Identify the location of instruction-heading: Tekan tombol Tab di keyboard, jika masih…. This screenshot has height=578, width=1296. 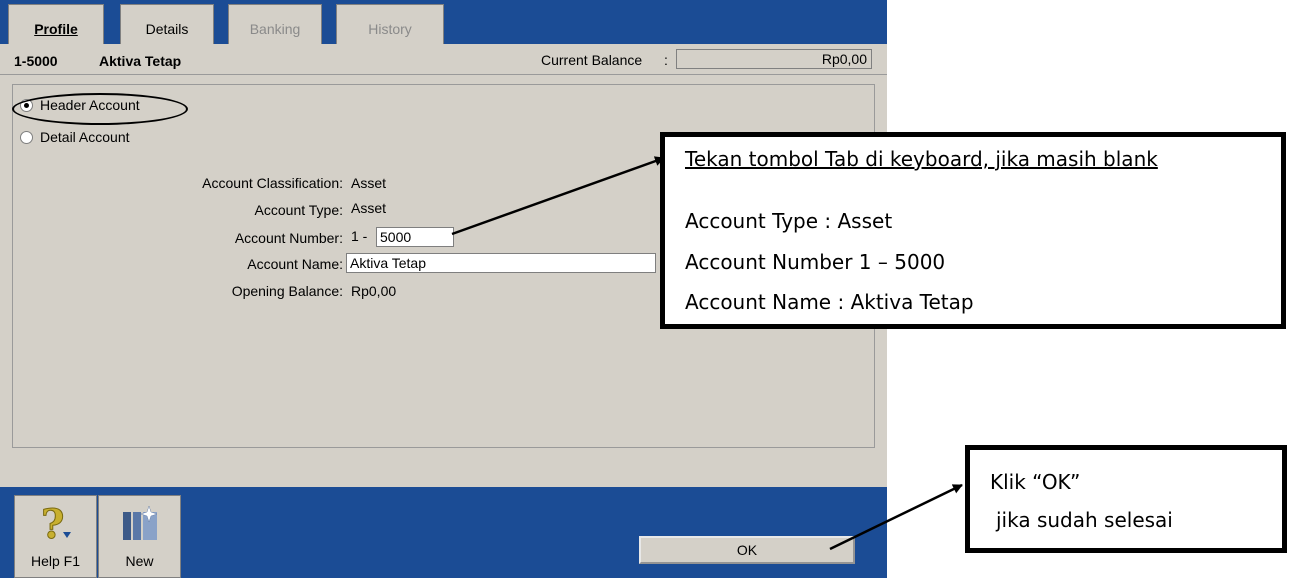
(921, 159).